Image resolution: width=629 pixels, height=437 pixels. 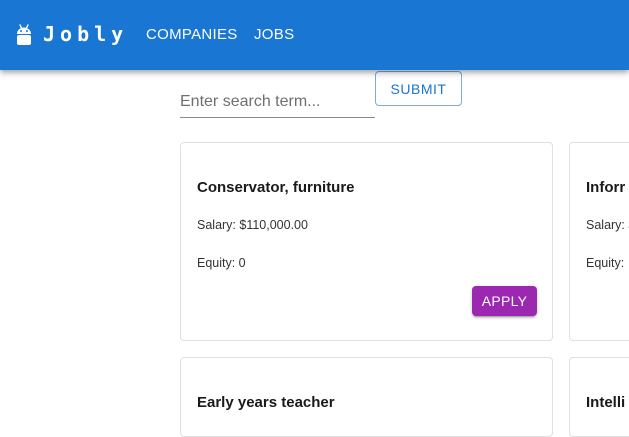 I want to click on job-equity: Equity:, so click(x=605, y=263).